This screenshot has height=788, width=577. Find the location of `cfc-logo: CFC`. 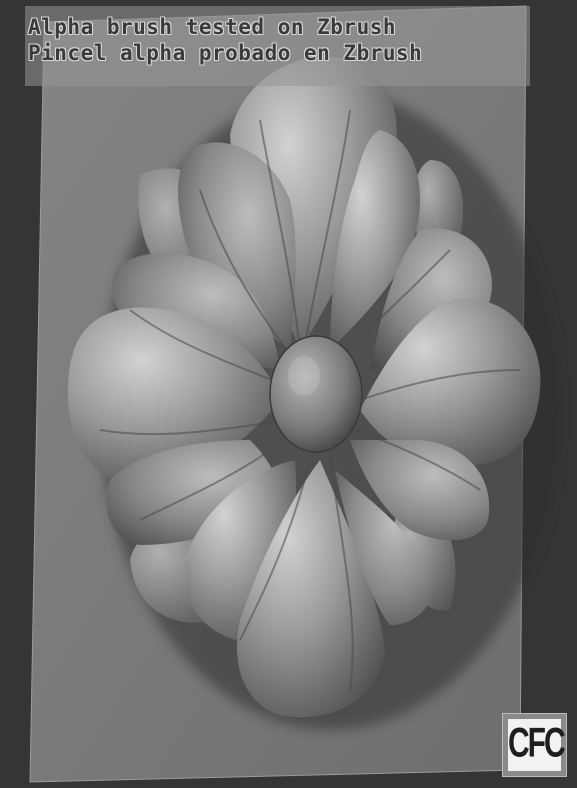

cfc-logo: CFC is located at coordinates (534, 745).